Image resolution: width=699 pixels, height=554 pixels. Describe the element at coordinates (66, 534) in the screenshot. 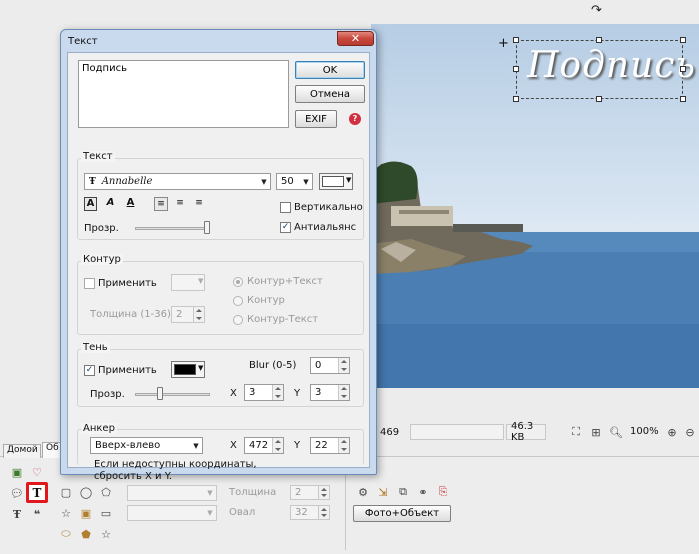

I see `shape-oval-icon: ⬭` at that location.